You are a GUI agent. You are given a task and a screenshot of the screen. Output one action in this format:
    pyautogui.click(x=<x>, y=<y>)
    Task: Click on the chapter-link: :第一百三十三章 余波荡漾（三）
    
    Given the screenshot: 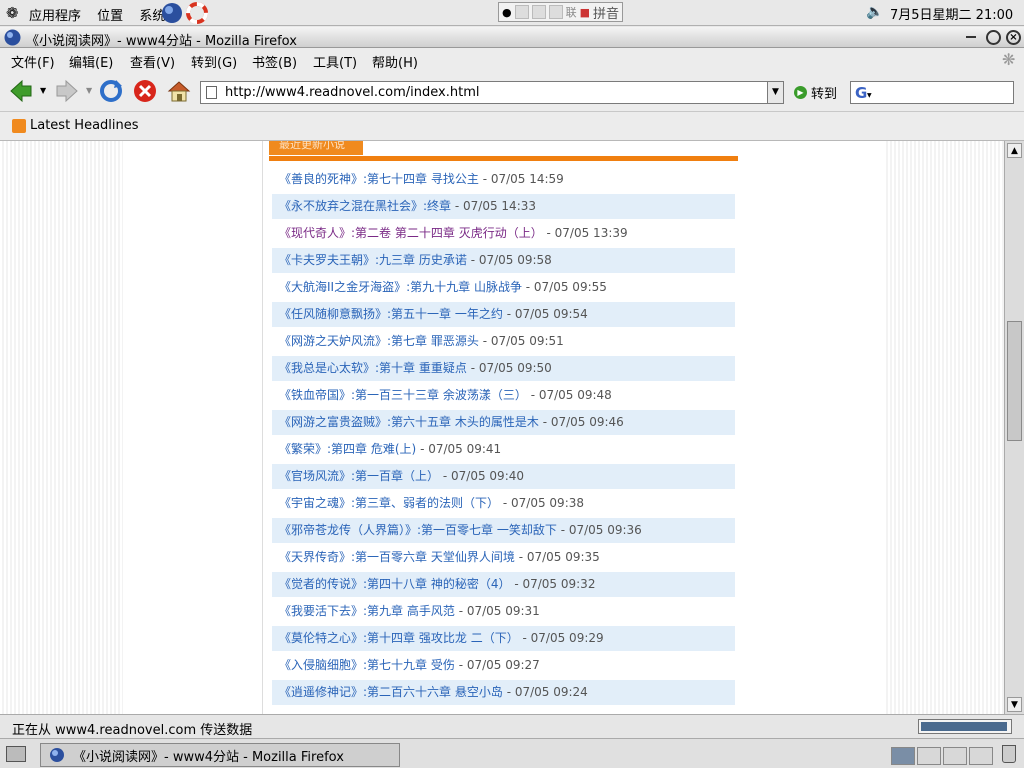 What is the action you would take?
    pyautogui.click(x=439, y=395)
    